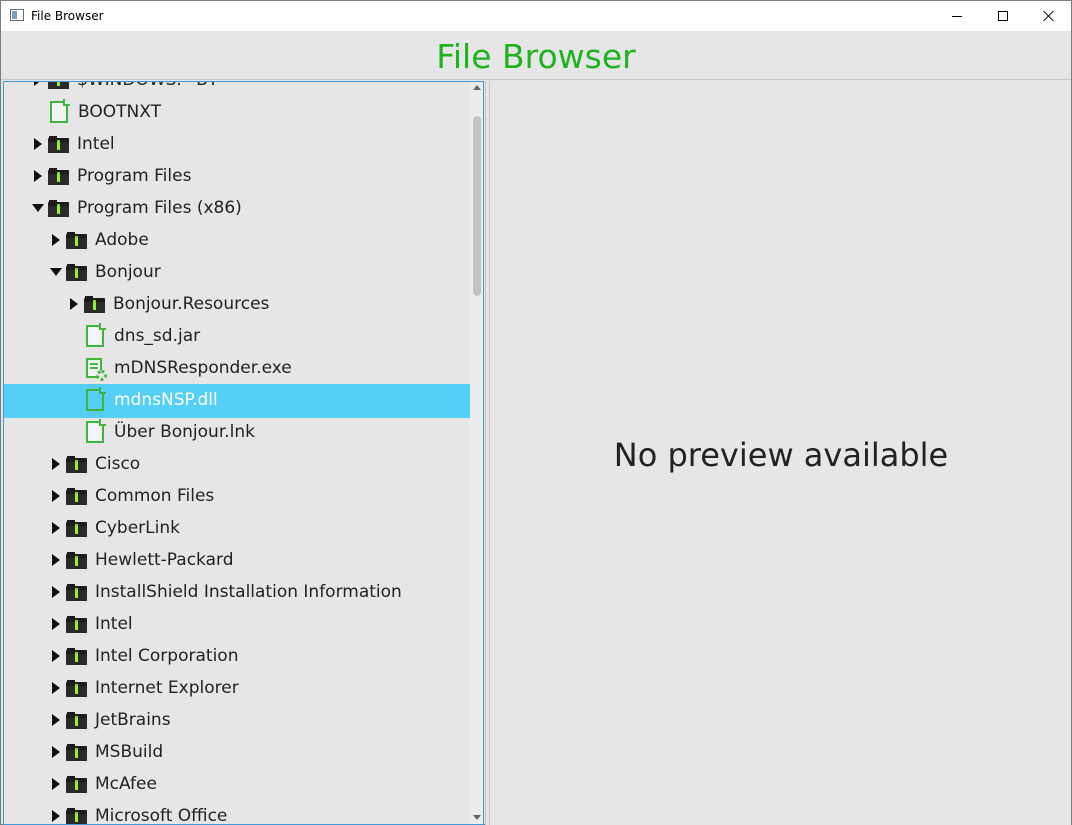  I want to click on tree-item-label: Common Files, so click(155, 496).